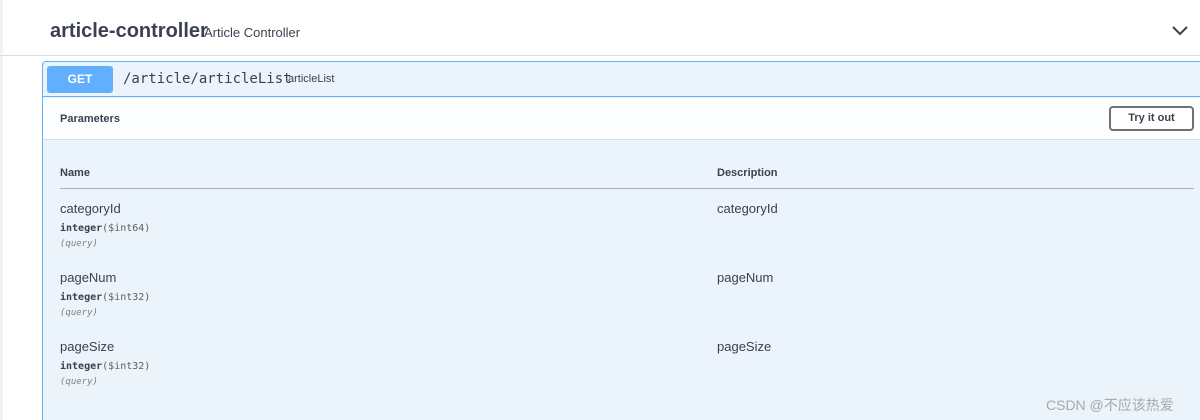 The image size is (1200, 420). Describe the element at coordinates (207, 79) in the screenshot. I see `operation-path: /article/articleList` at that location.